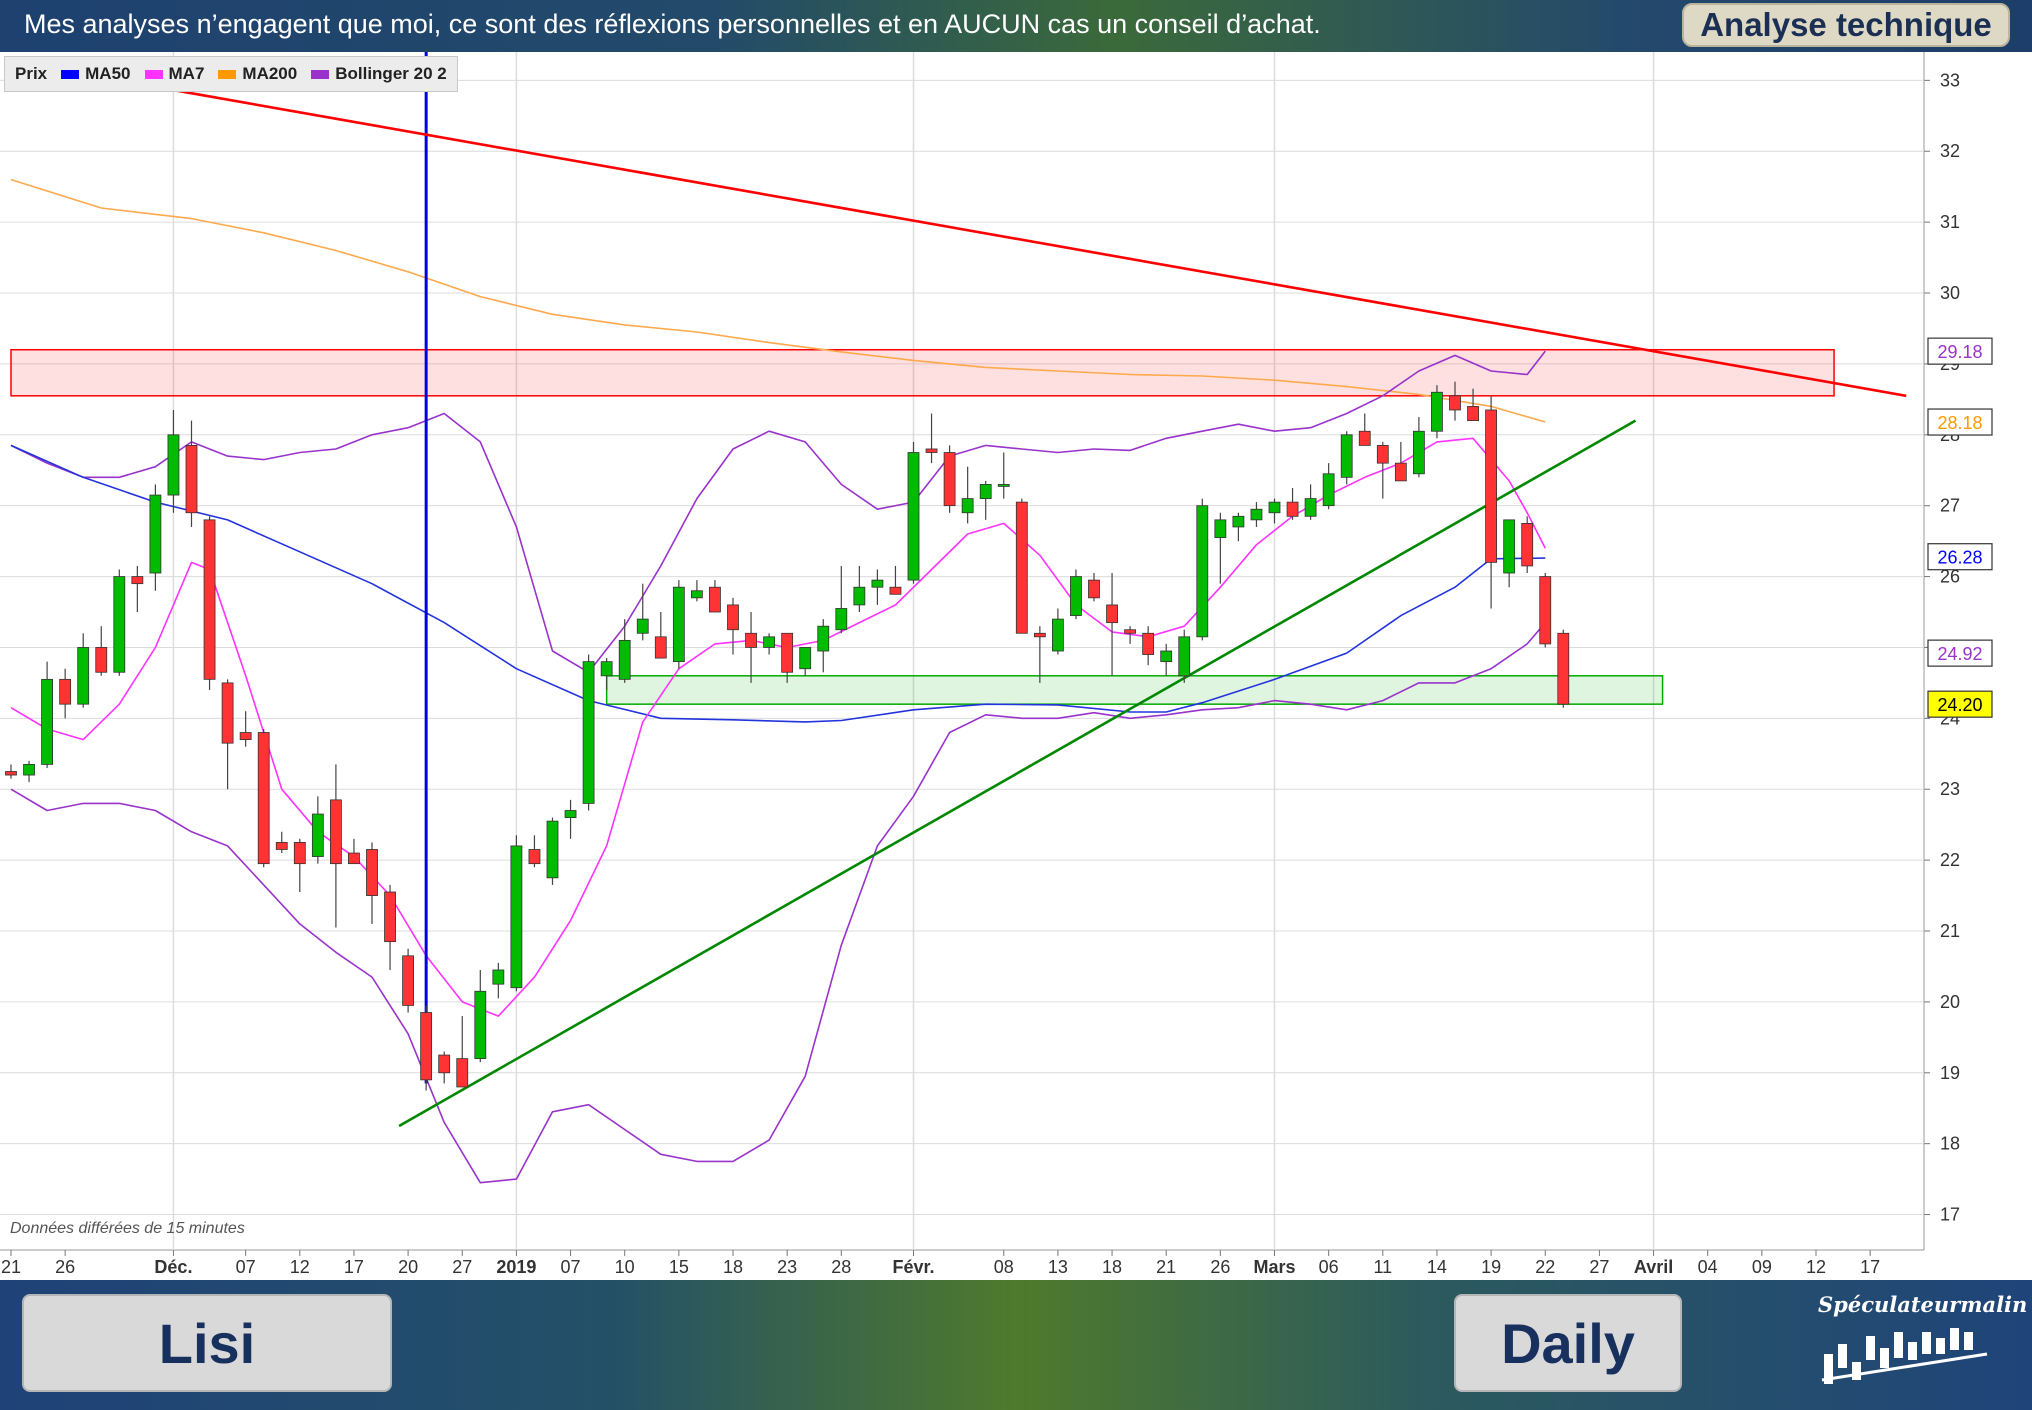 Image resolution: width=2032 pixels, height=1410 pixels. Describe the element at coordinates (1959, 705) in the screenshot. I see `value-label-text: 24.20` at that location.